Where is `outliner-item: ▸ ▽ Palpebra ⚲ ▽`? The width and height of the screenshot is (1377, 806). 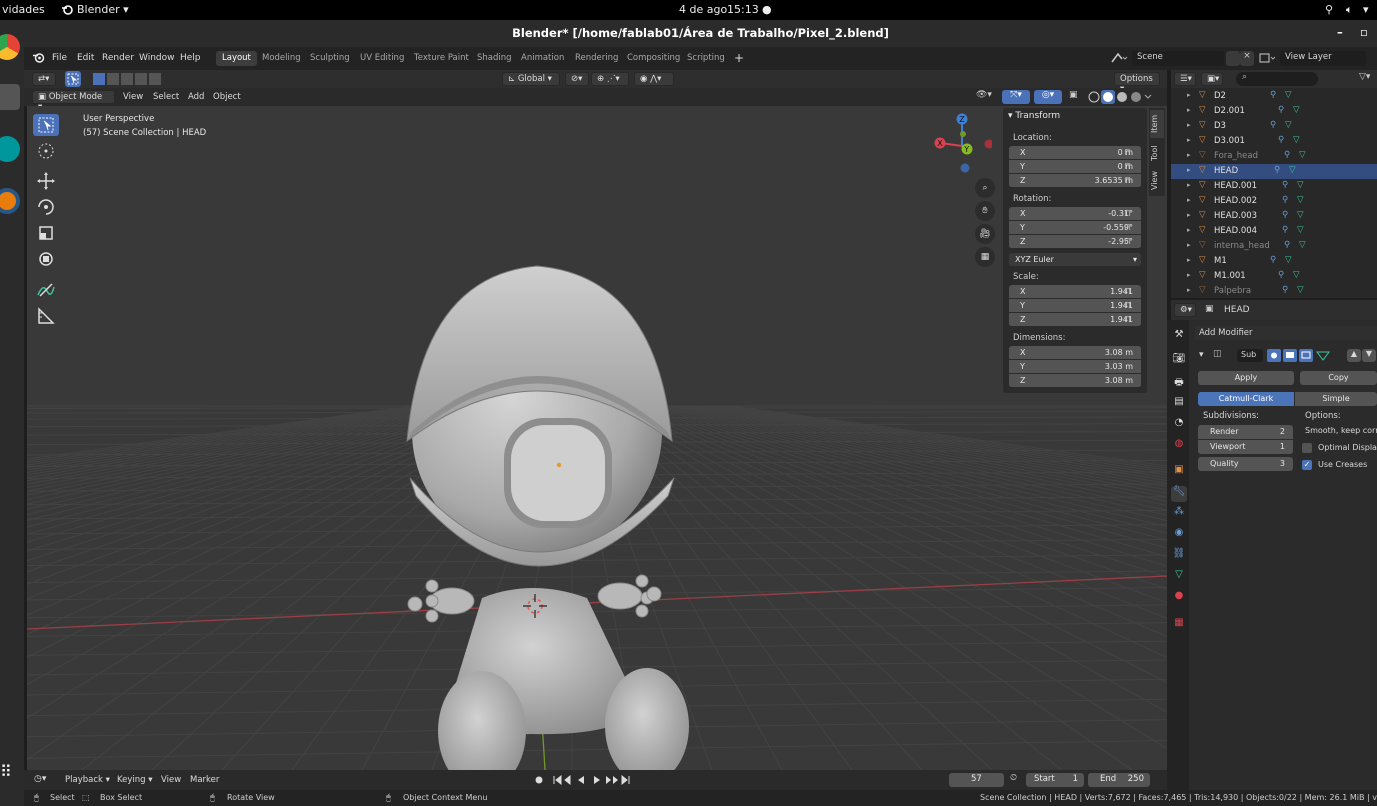
outliner-item: ▸ ▽ Palpebra ⚲ ▽ is located at coordinates (1274, 291).